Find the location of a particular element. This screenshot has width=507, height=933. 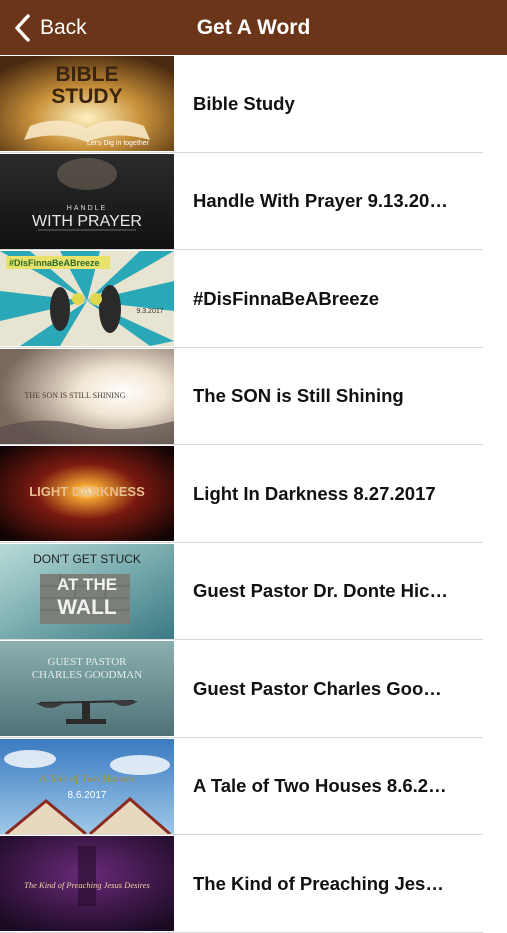

sermon-thumbnail: BIBLE STUDY Let's Dig in together is located at coordinates (87, 103).